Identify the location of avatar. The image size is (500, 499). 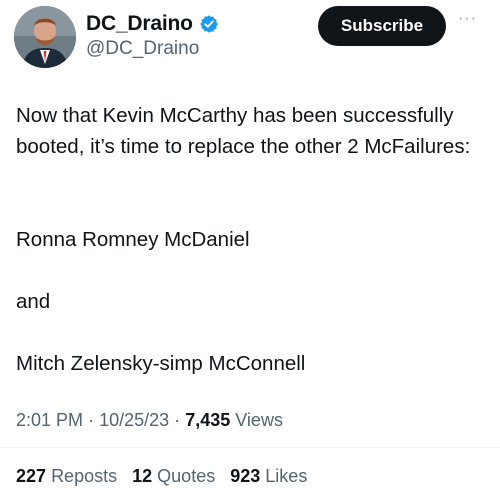
(45, 37).